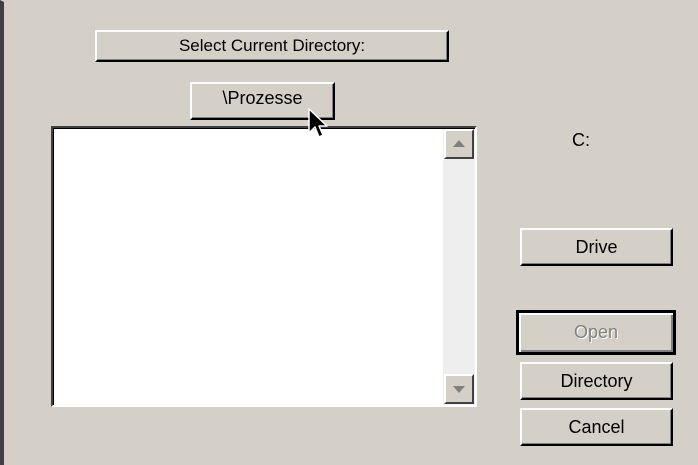  What do you see at coordinates (581, 140) in the screenshot?
I see `current-drive-label: C:` at bounding box center [581, 140].